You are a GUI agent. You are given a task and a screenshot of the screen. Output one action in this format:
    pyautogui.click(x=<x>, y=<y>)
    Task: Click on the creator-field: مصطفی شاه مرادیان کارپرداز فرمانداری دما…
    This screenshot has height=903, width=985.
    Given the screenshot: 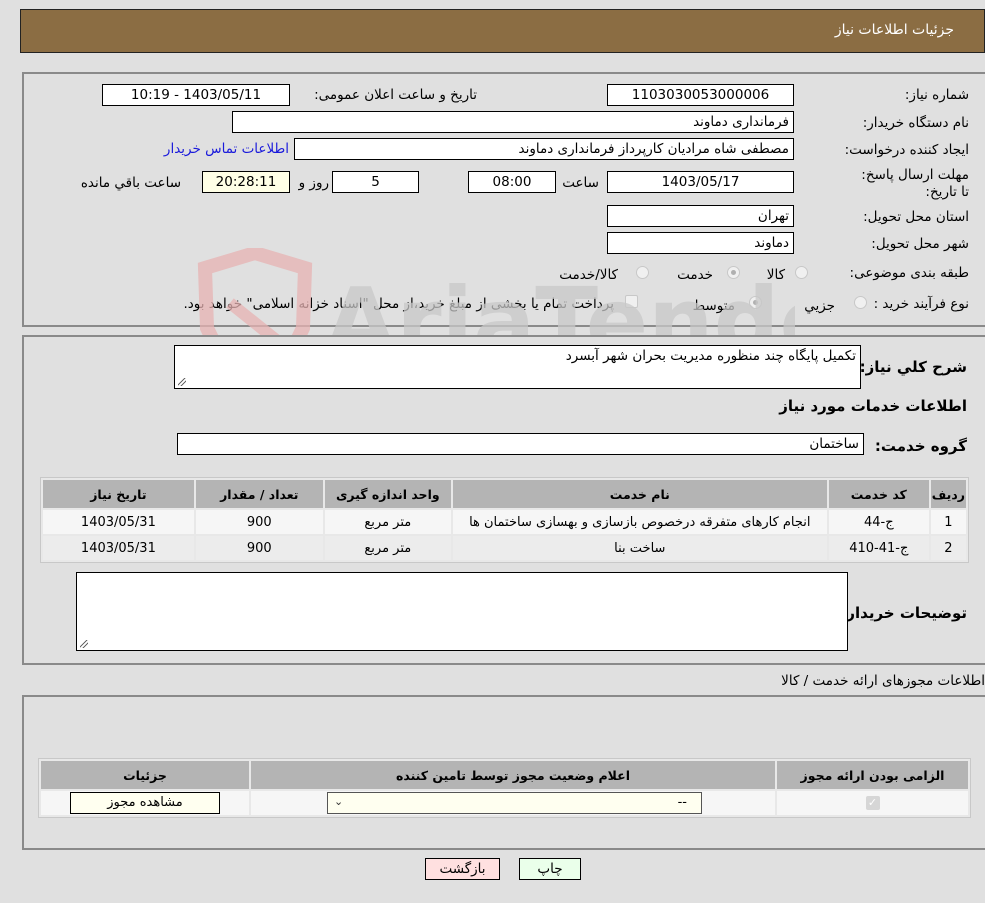 What is the action you would take?
    pyautogui.click(x=544, y=149)
    